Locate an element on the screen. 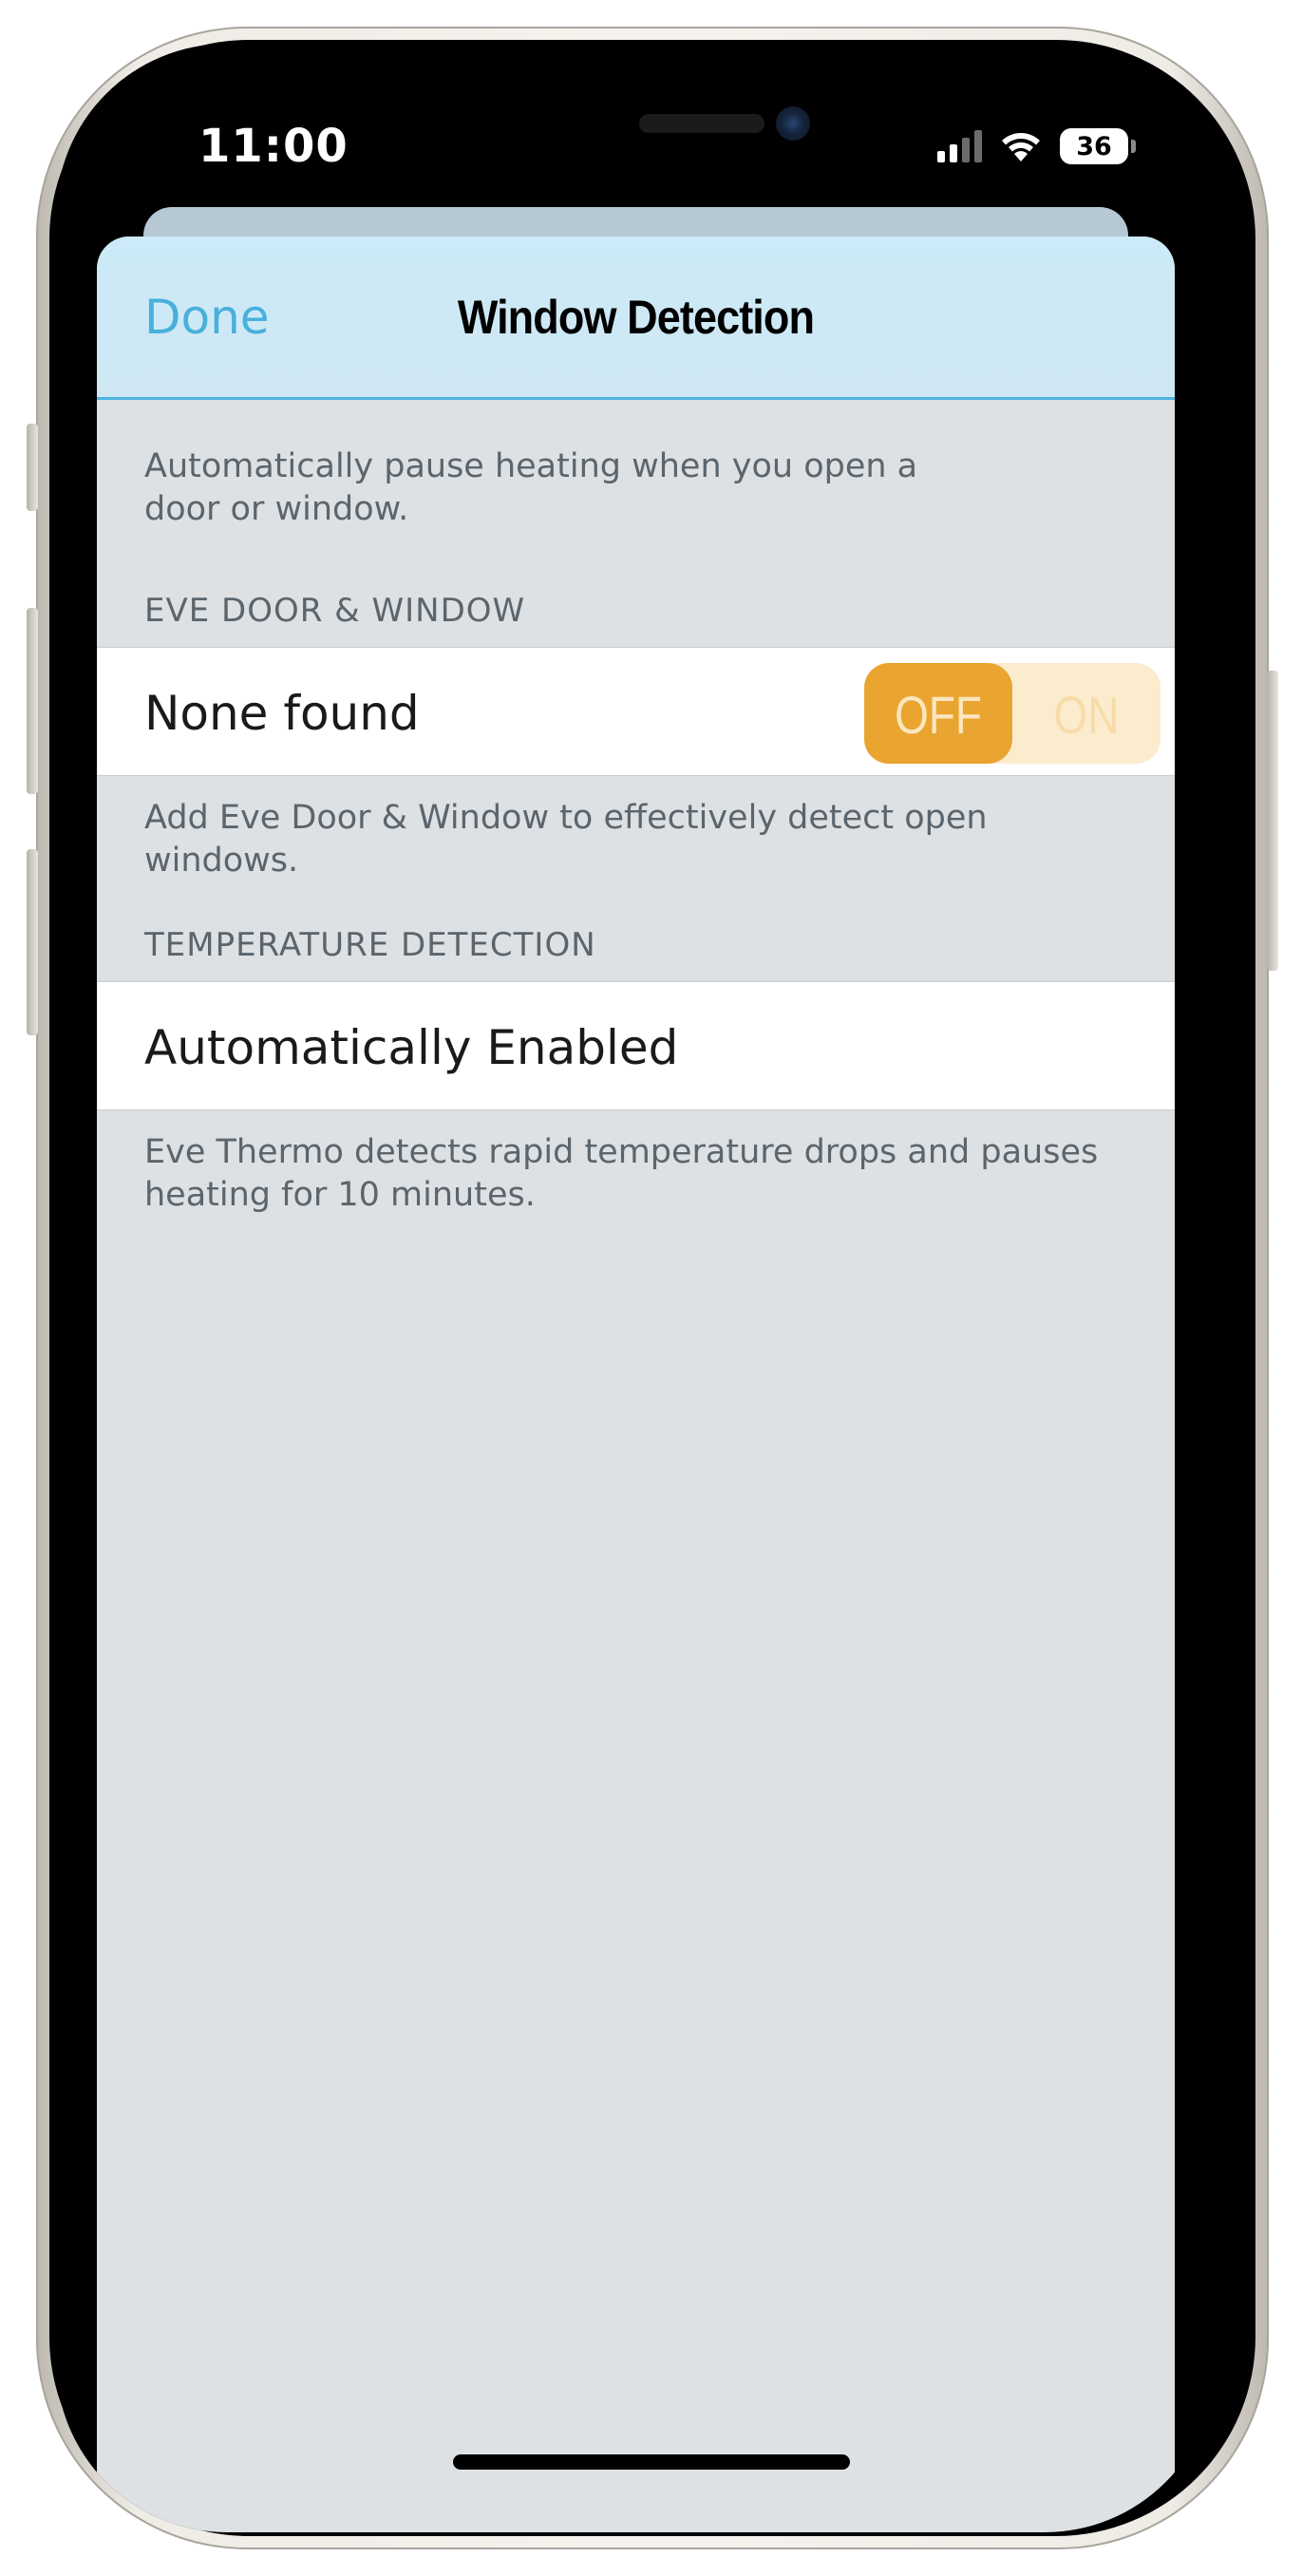 The width and height of the screenshot is (1302, 2576). door-window-status-label: None found is located at coordinates (282, 713).